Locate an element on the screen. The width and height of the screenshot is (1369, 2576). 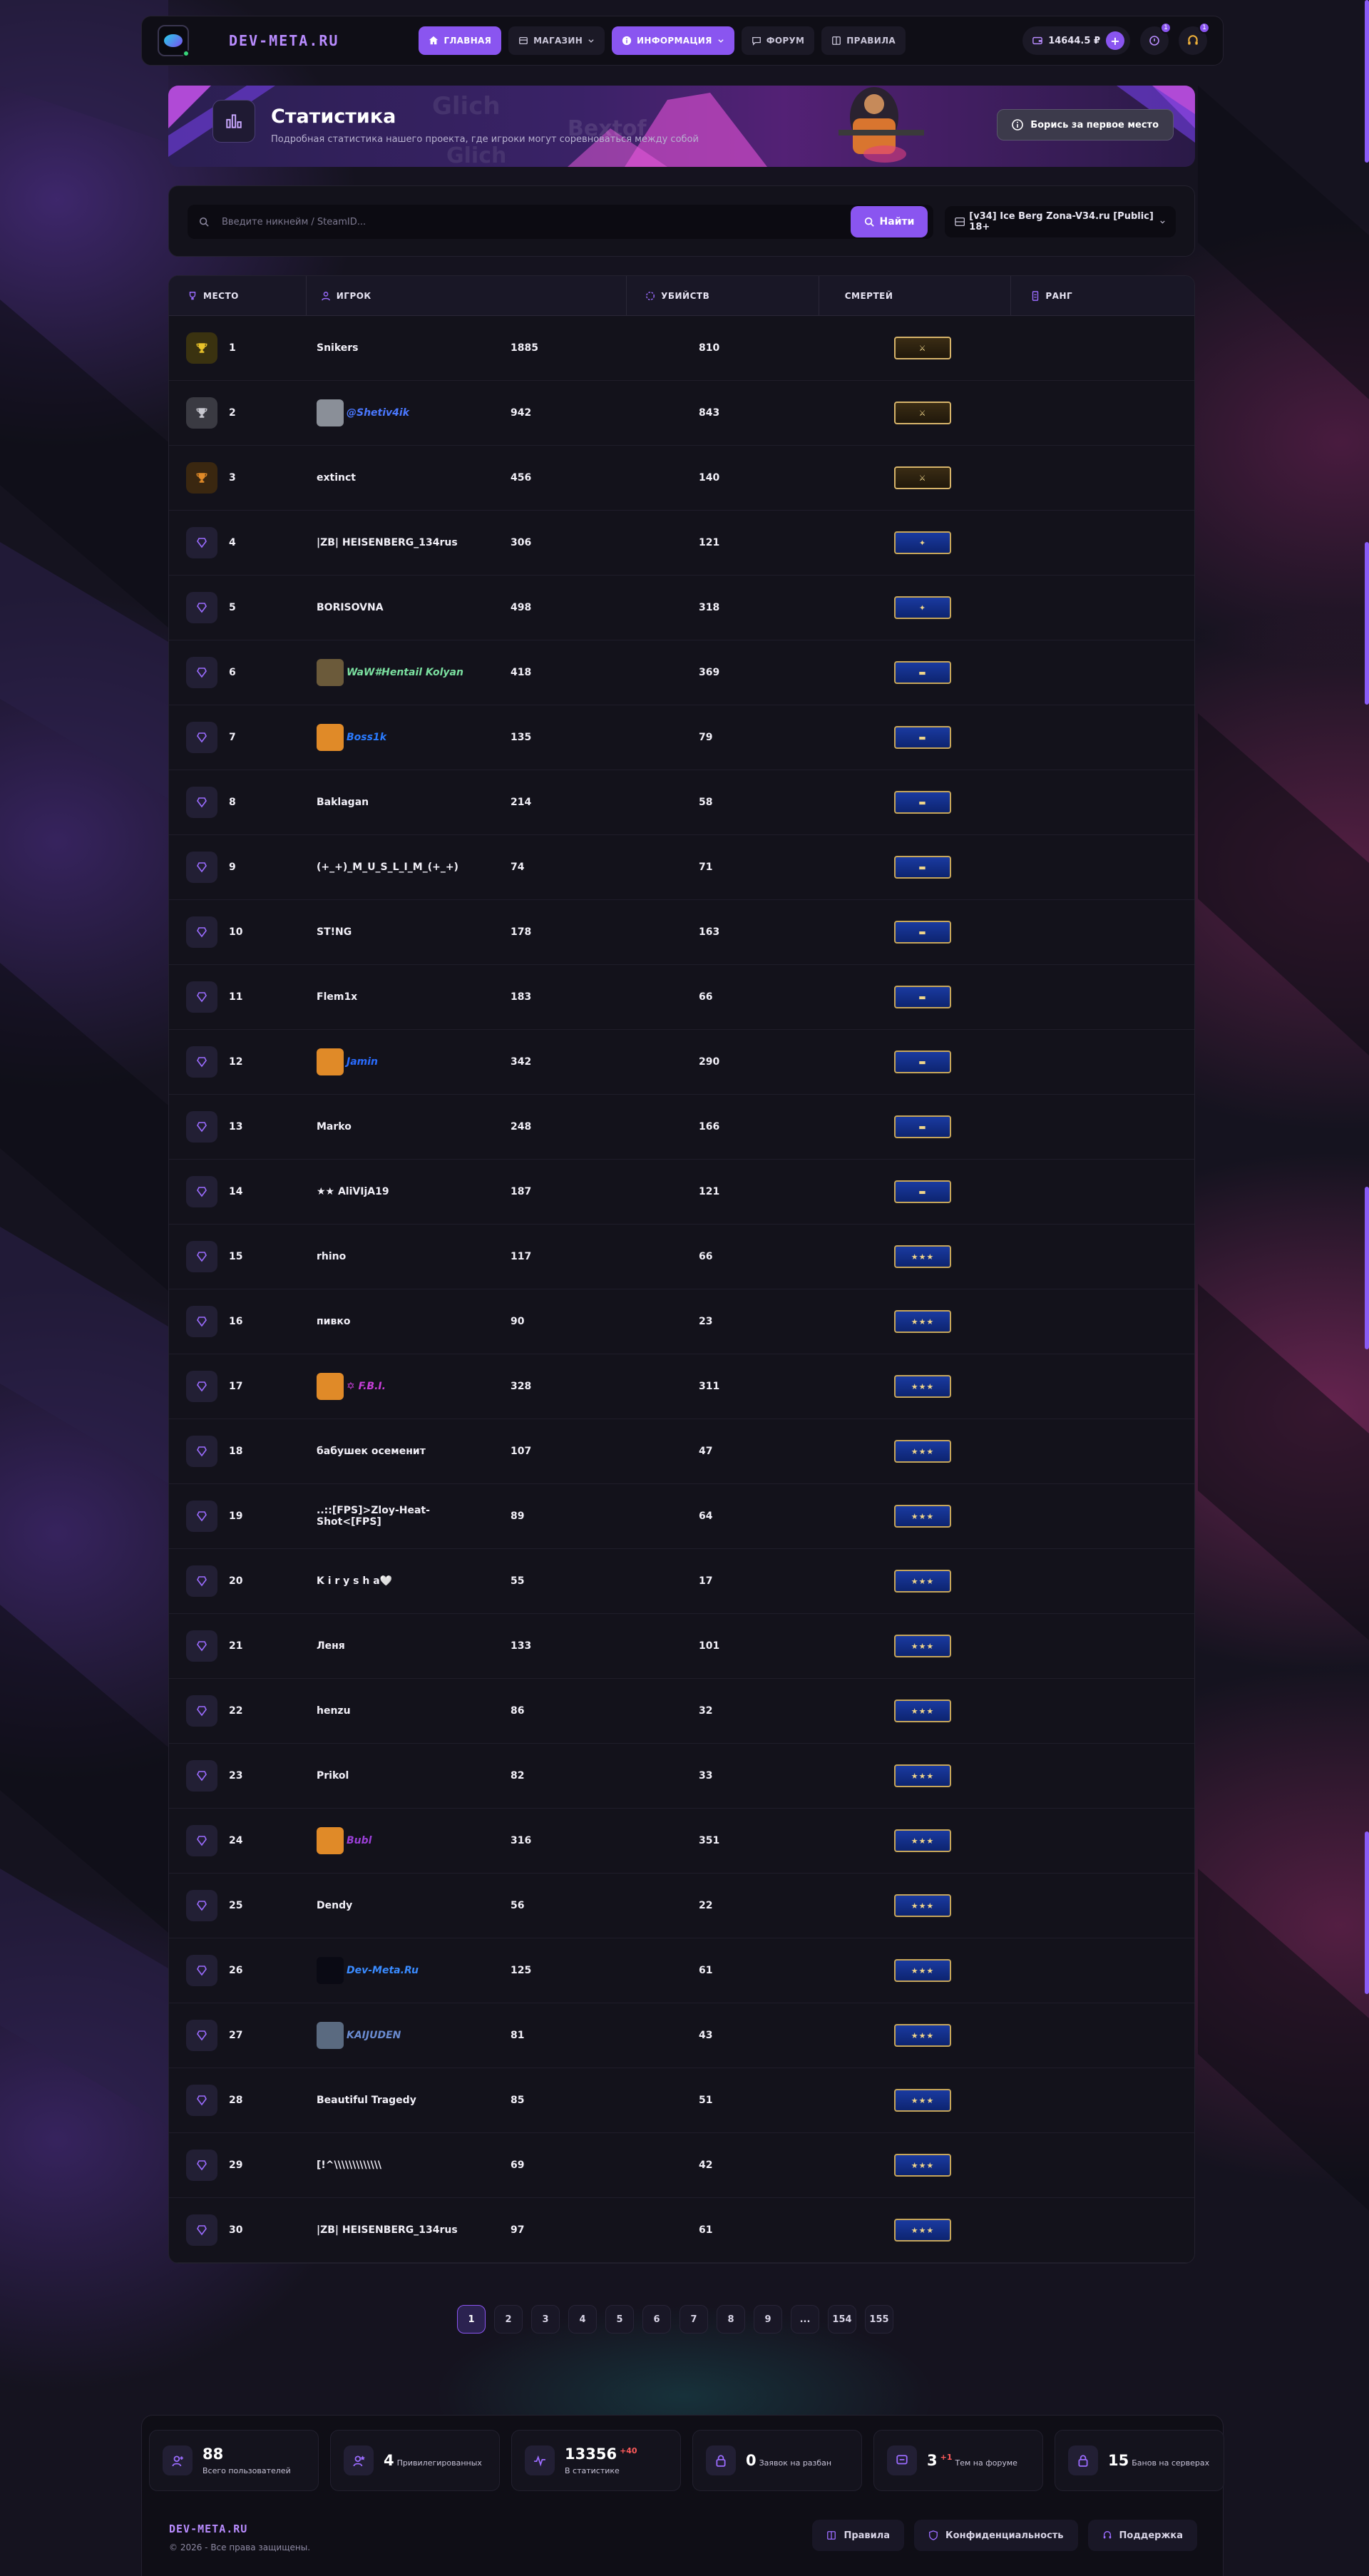
table-row: 8 Baklagan 214 58 ▬ is located at coordinates (681, 802).